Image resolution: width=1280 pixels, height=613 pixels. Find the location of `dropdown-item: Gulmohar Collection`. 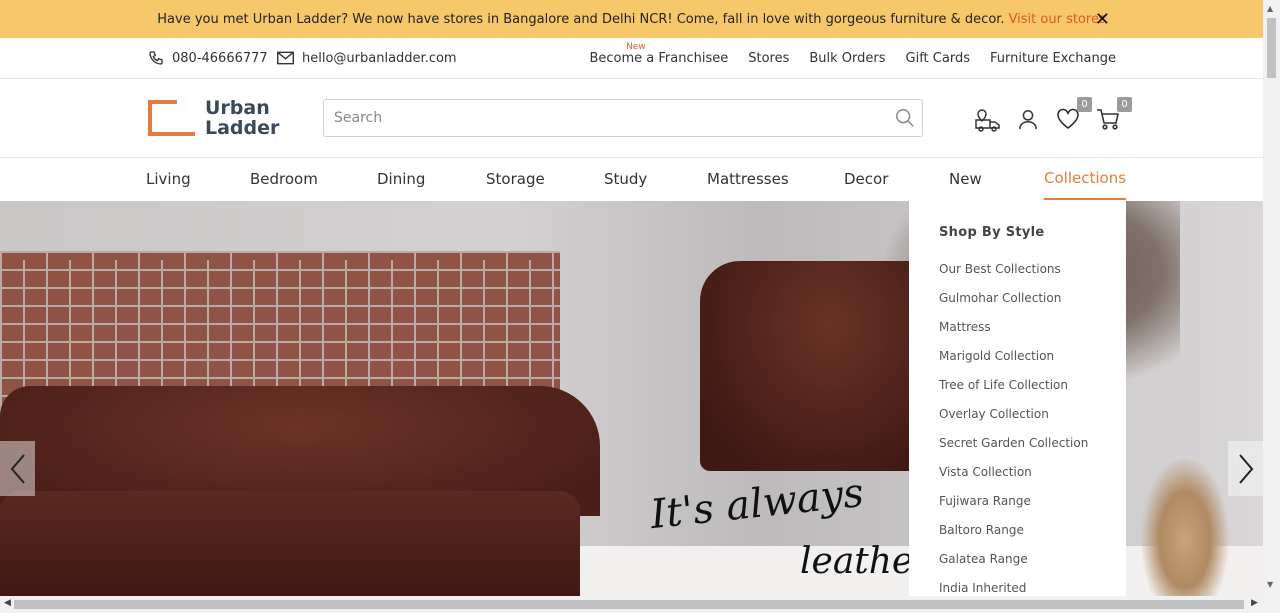

dropdown-item: Gulmohar Collection is located at coordinates (1032, 305).